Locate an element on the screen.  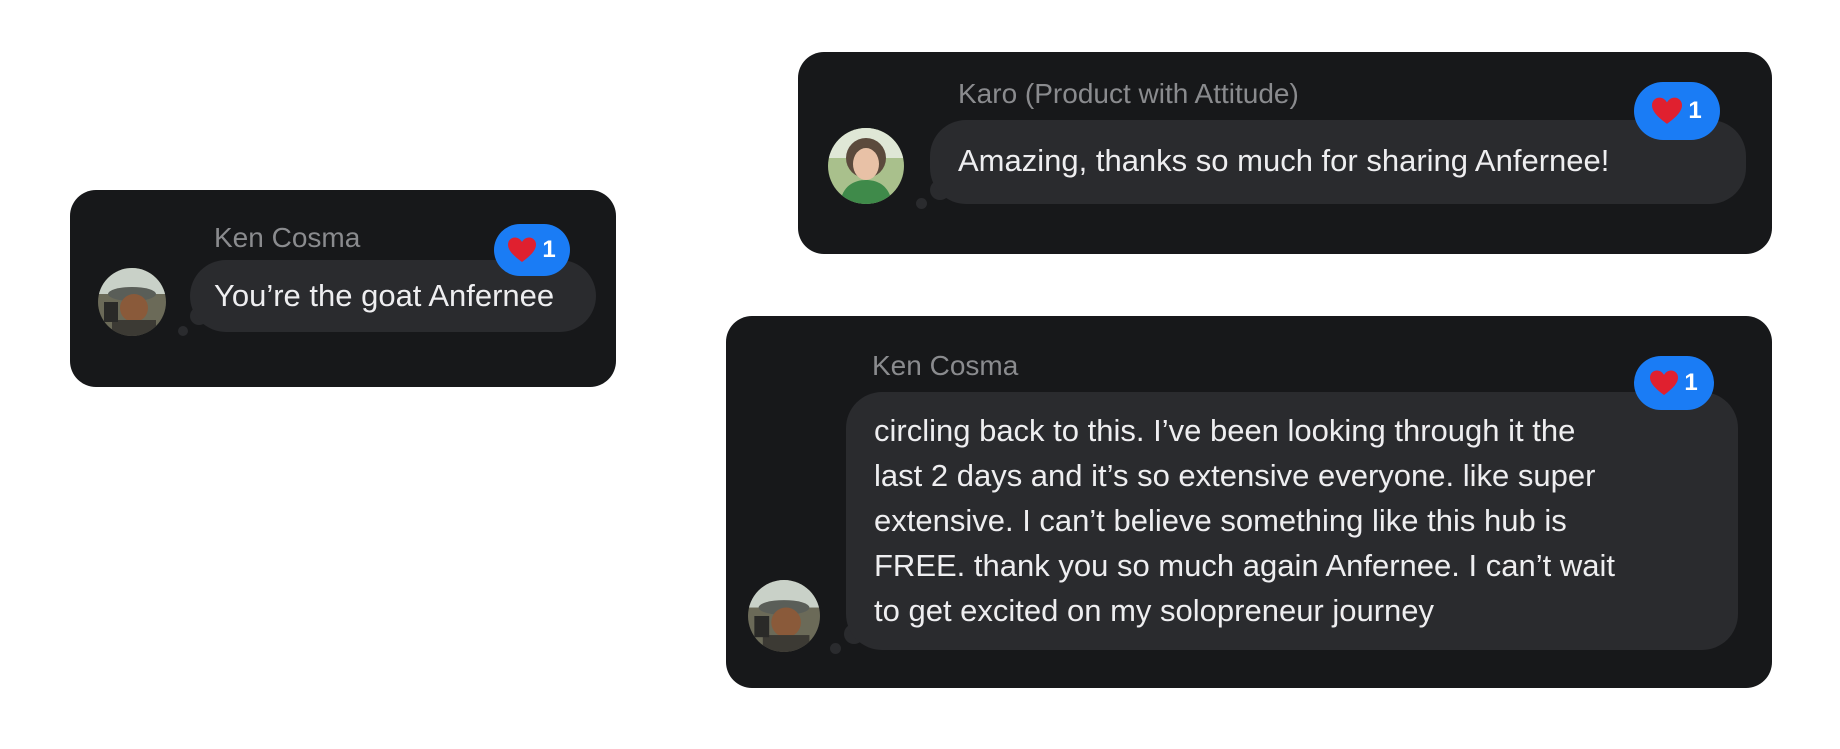
message-text: You’re the goat Anfernee is located at coordinates (384, 295).